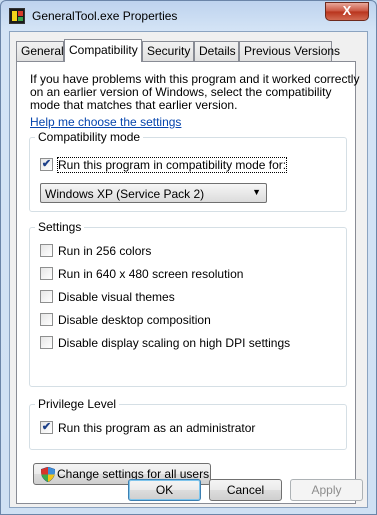 This screenshot has height=515, width=377. I want to click on run-as-admin-checkbox: ✔, so click(46, 427).